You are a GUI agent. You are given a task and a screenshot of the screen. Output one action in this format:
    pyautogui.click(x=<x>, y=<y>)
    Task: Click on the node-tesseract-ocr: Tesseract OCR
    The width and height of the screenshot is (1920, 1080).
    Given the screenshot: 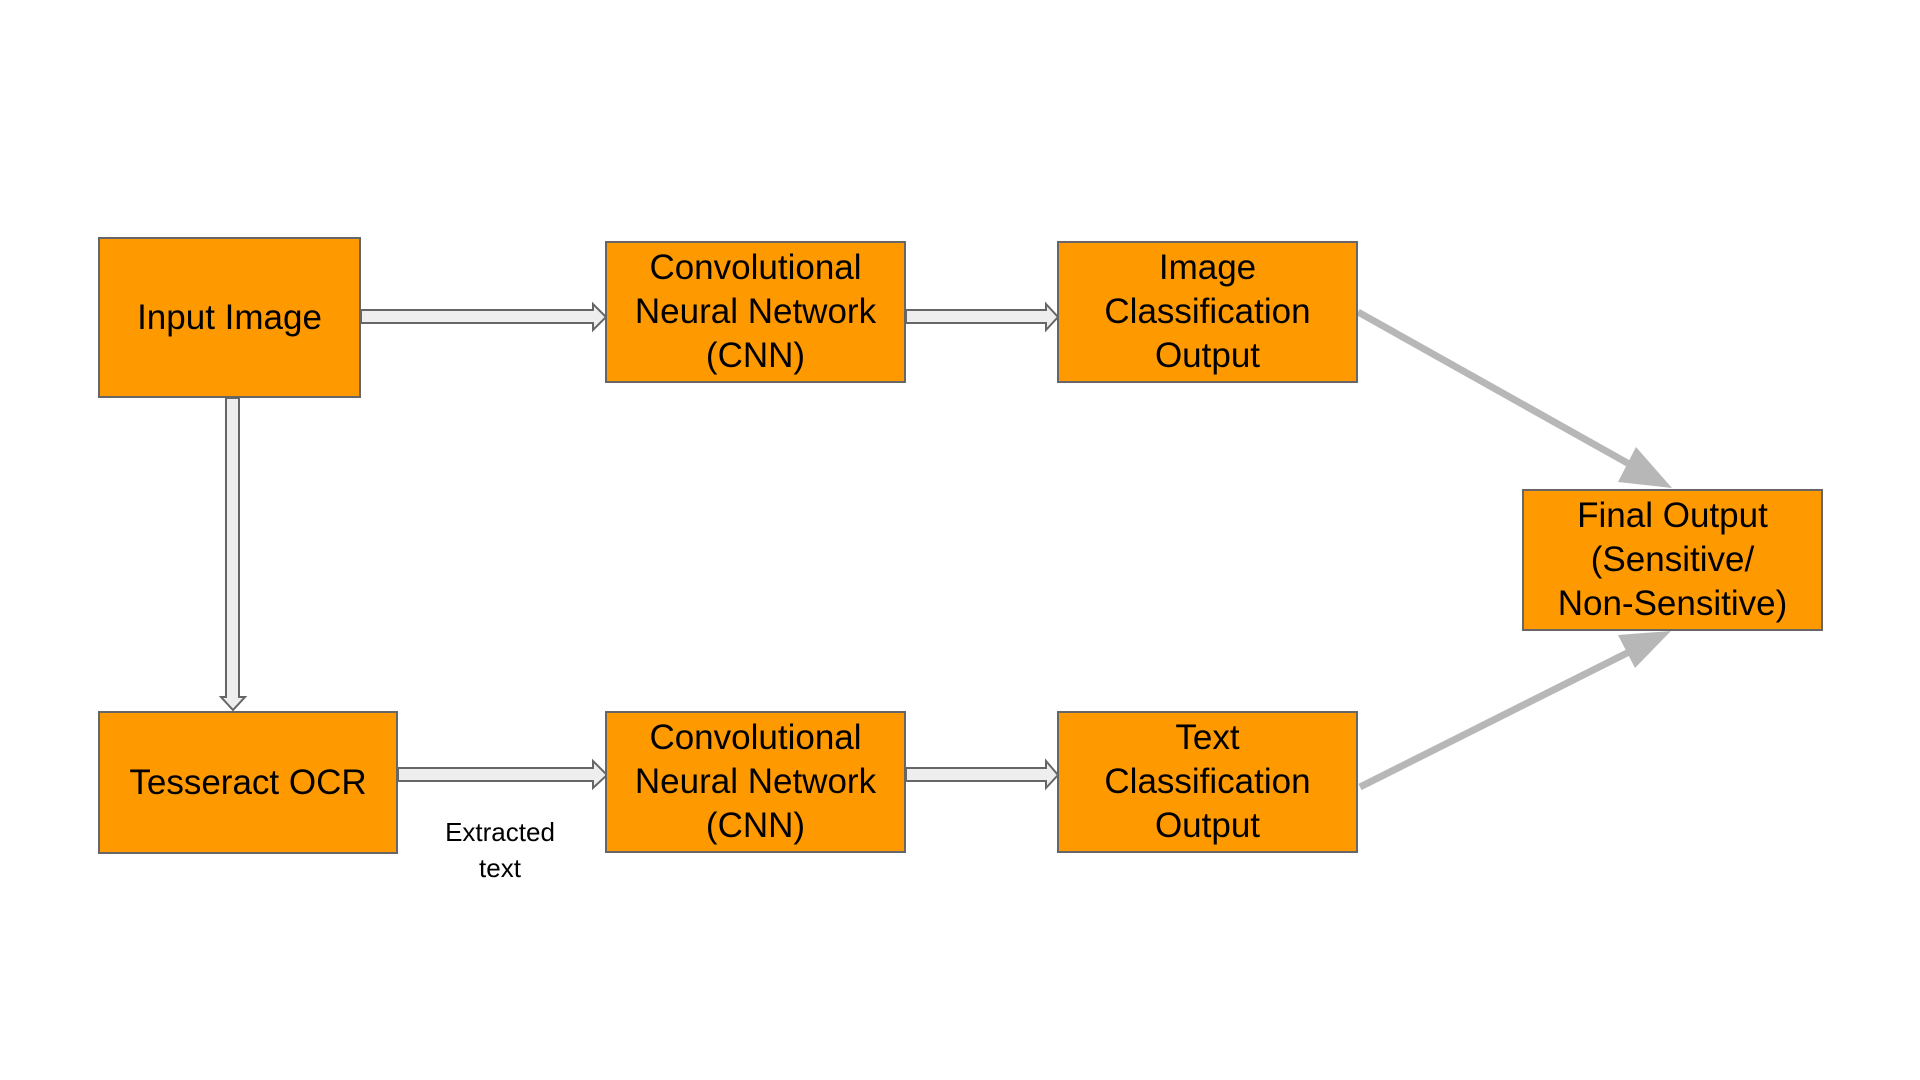 What is the action you would take?
    pyautogui.click(x=248, y=782)
    